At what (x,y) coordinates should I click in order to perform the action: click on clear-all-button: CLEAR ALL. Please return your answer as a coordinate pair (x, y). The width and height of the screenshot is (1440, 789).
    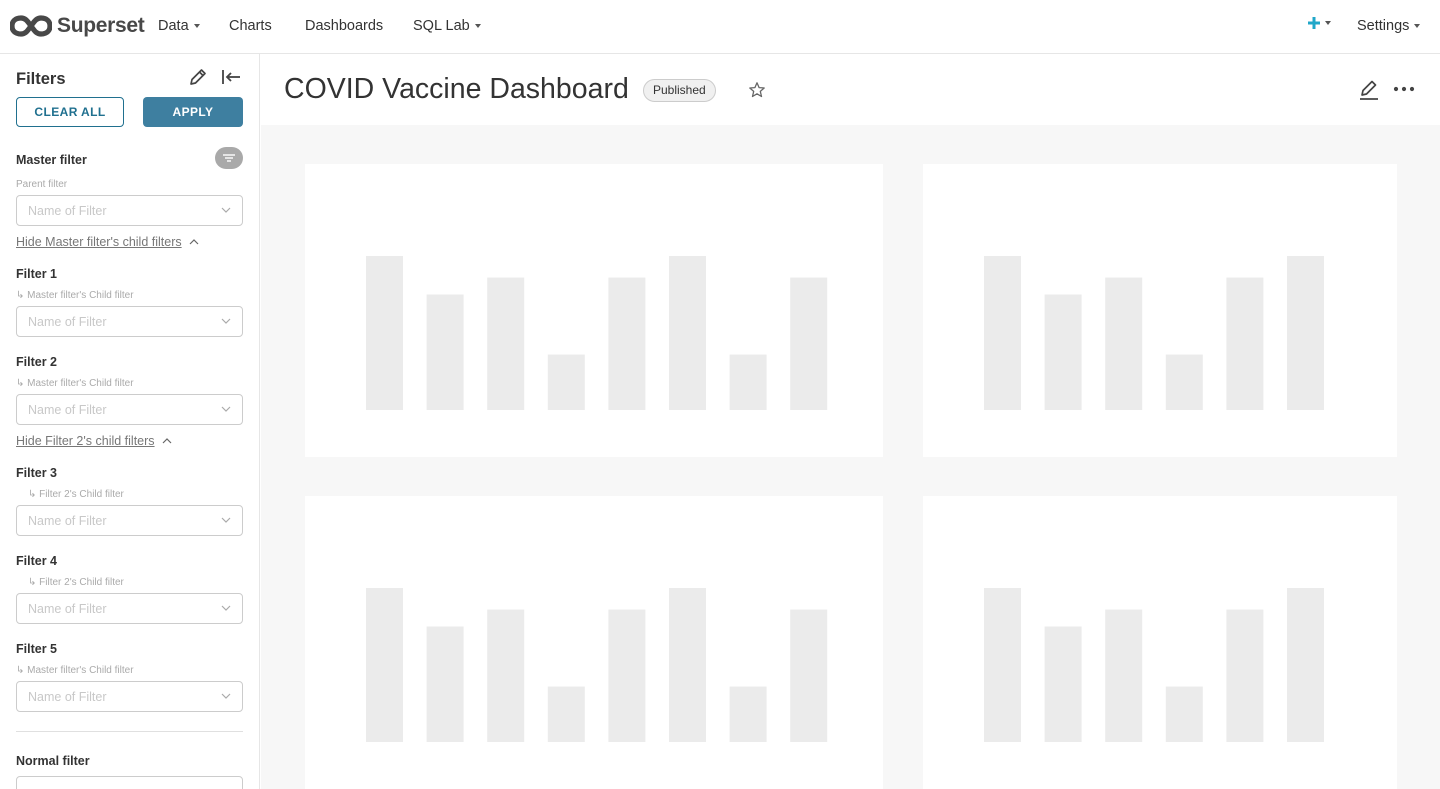
    Looking at the image, I should click on (70, 112).